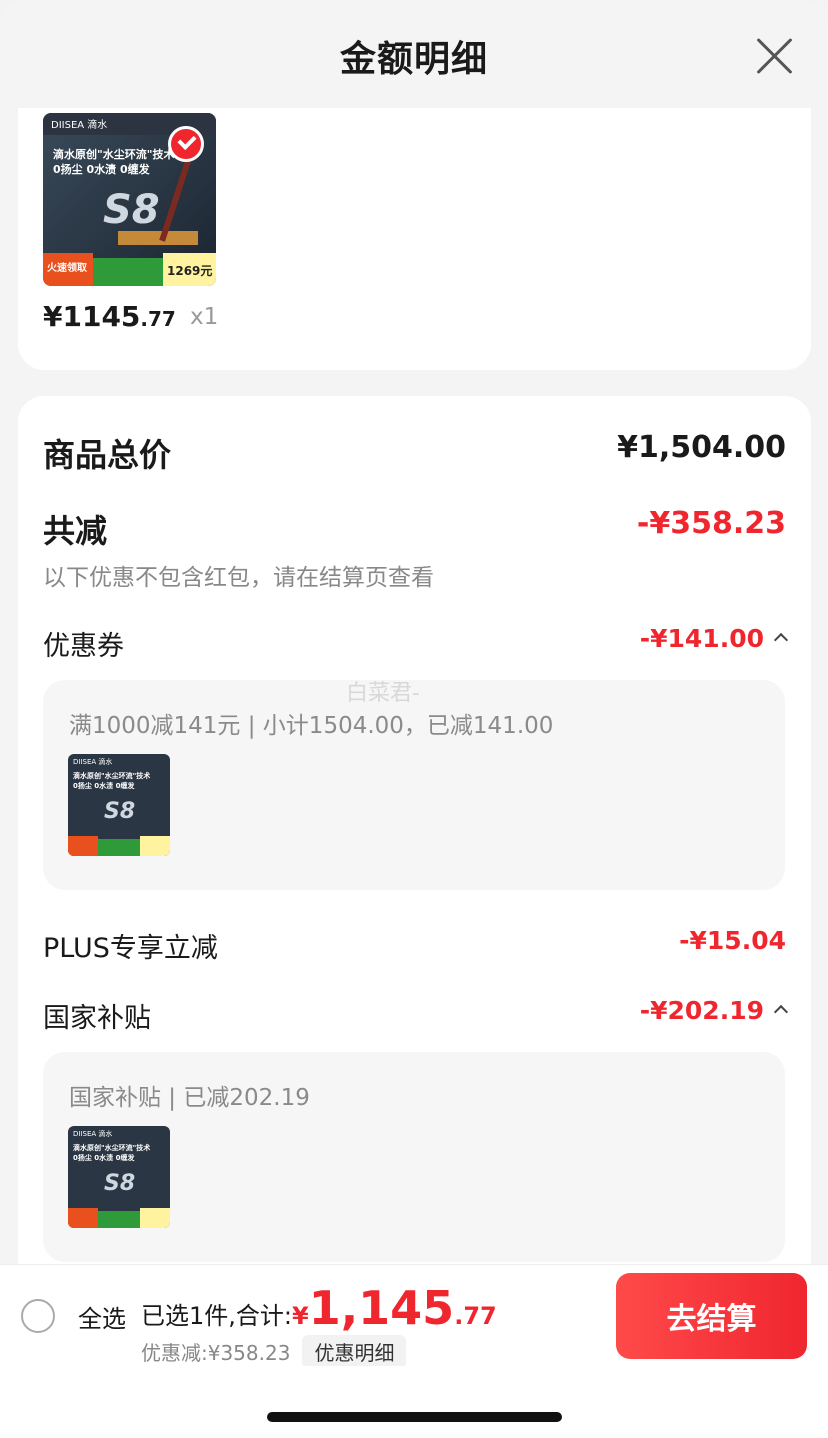 The image size is (828, 1438). Describe the element at coordinates (216, 1353) in the screenshot. I see `discount-amount-text: 优惠减:¥358.23` at that location.